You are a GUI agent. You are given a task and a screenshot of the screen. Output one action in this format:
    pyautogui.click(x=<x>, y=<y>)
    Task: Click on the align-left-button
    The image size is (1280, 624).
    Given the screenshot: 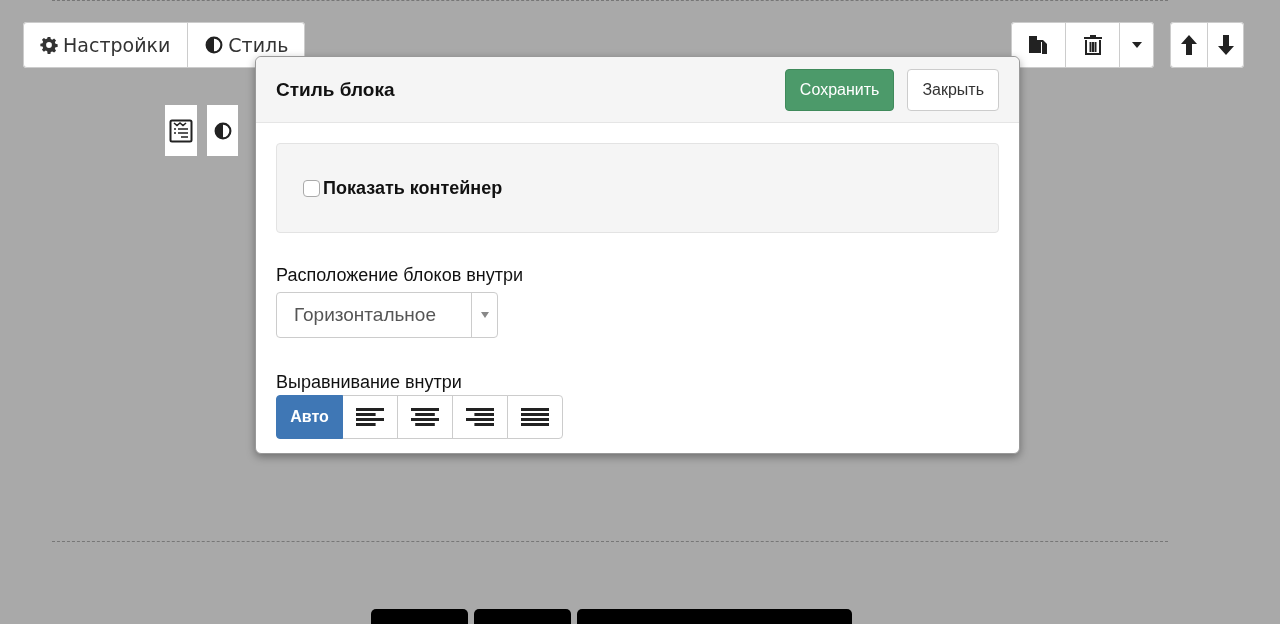 What is the action you would take?
    pyautogui.click(x=370, y=417)
    